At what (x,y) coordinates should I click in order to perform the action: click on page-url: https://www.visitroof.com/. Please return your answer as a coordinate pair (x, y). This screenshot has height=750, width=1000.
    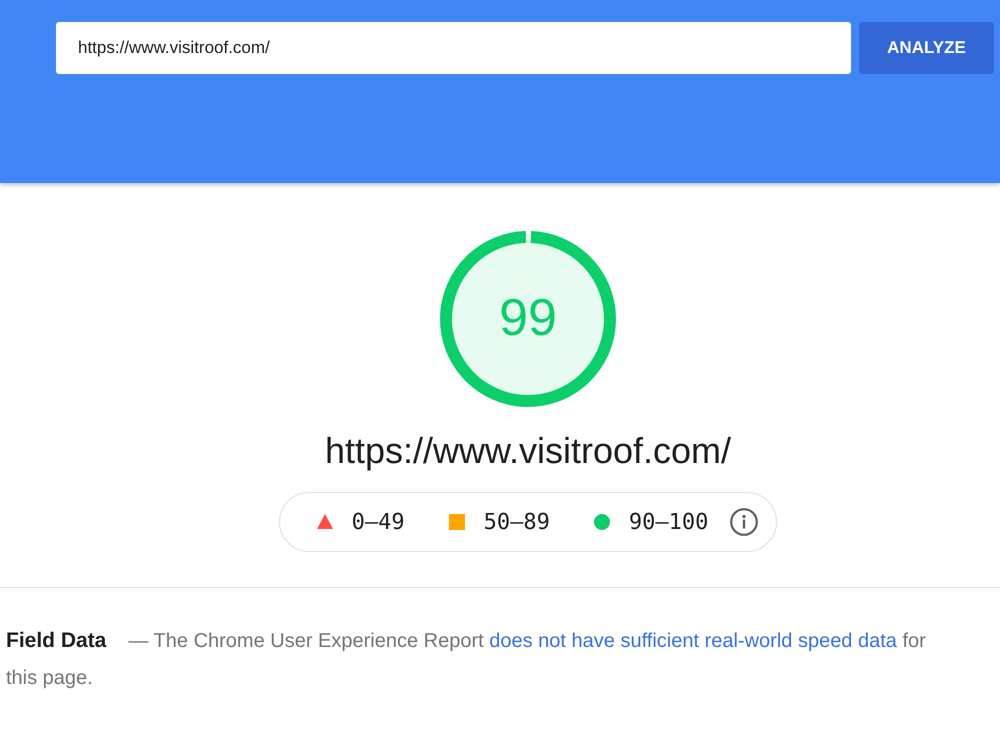
    Looking at the image, I should click on (528, 450).